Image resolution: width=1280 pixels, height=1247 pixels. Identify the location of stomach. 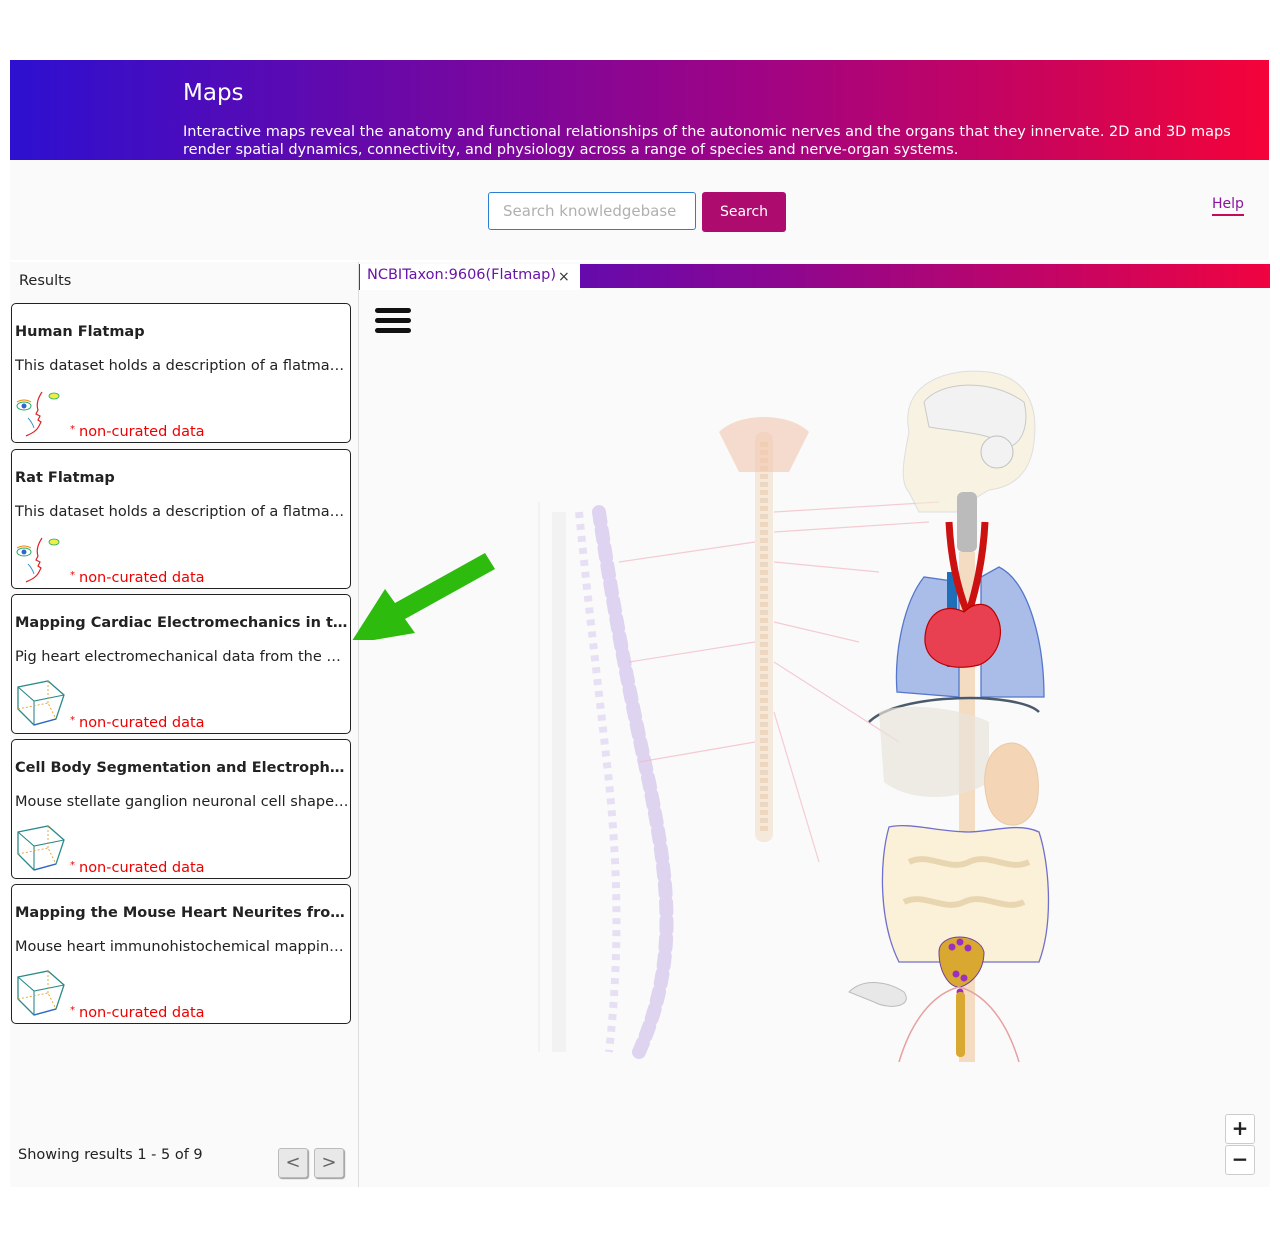
(1011, 784).